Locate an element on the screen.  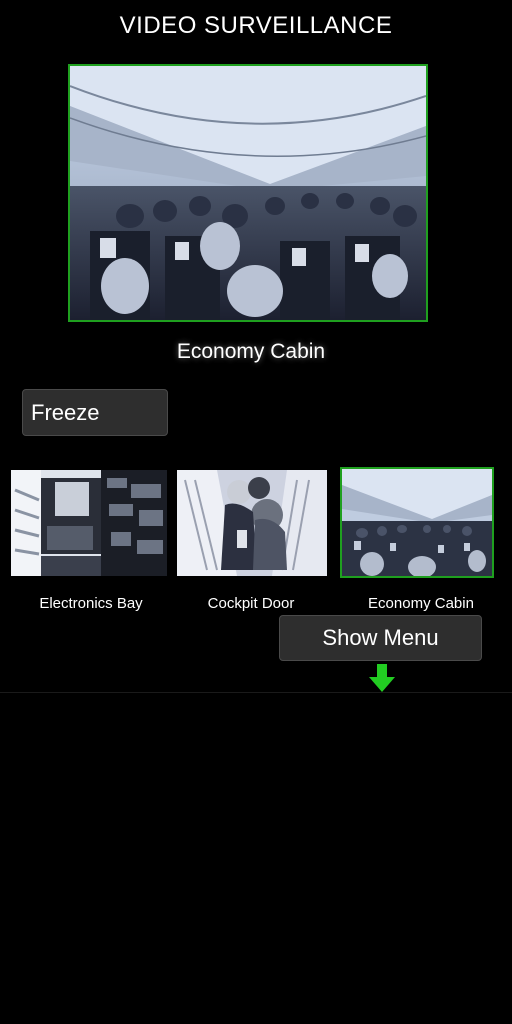
camera-thumb-electronics-bay is located at coordinates (89, 523).